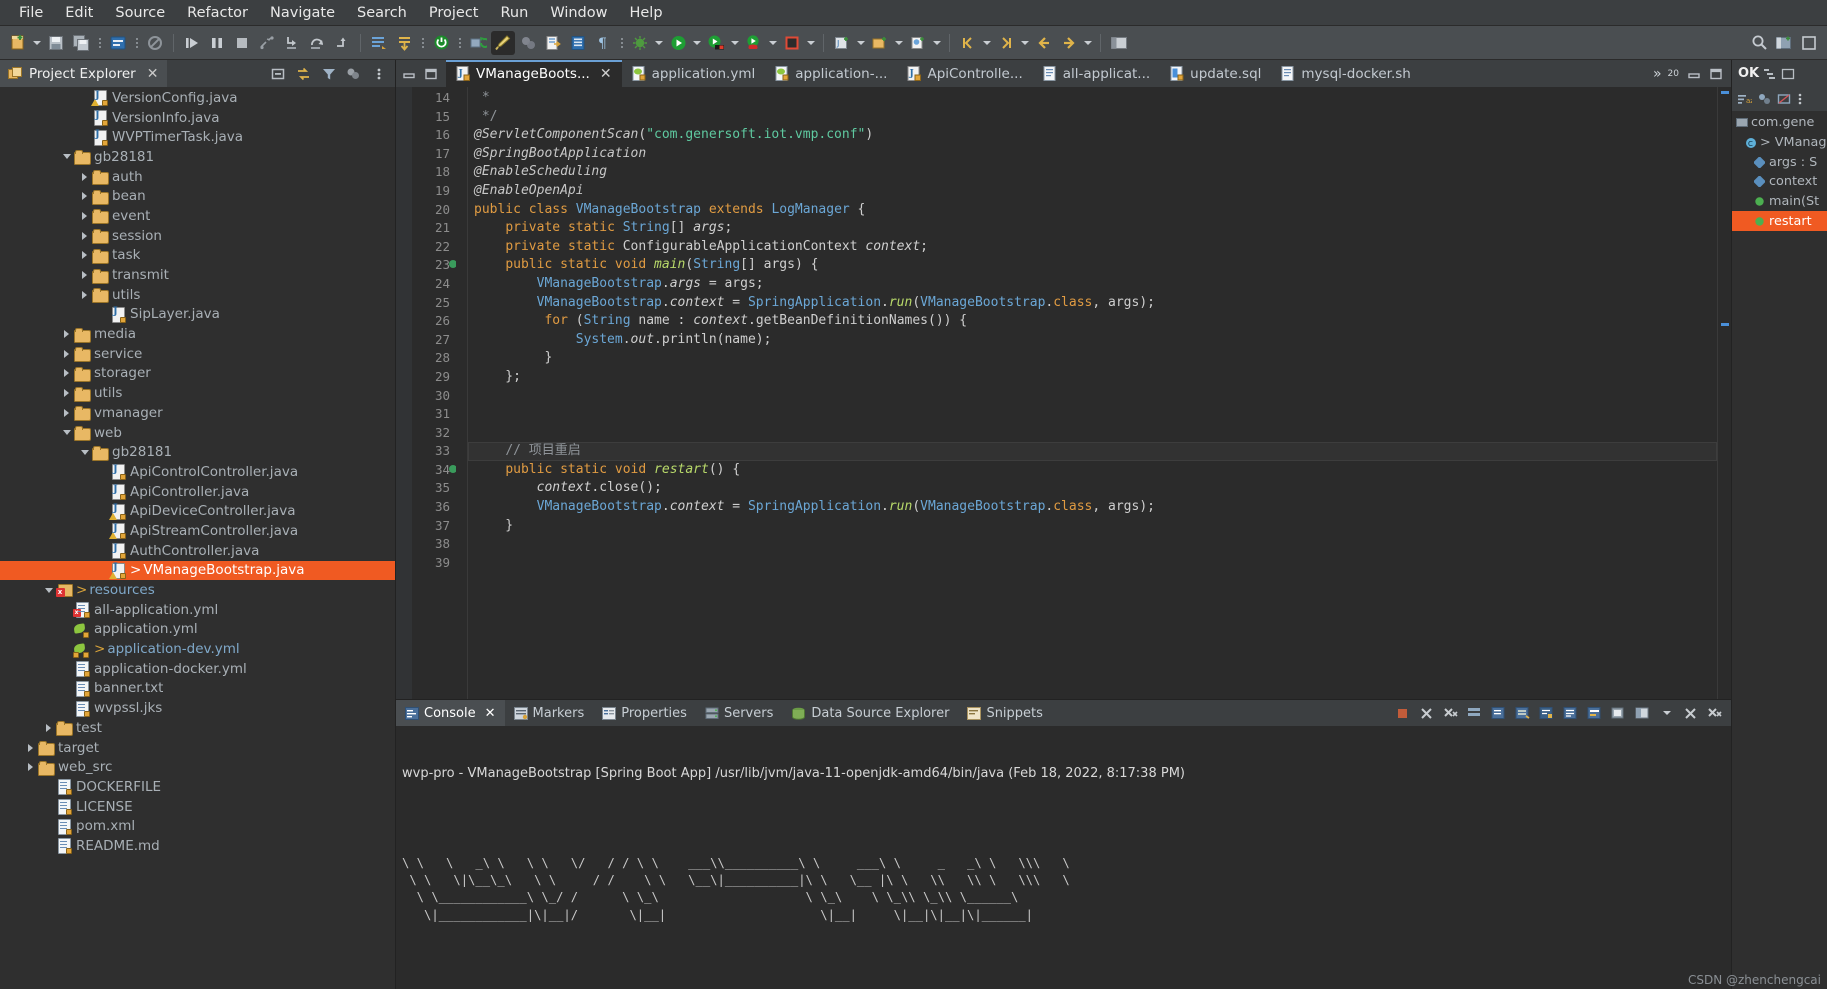  What do you see at coordinates (454, 13) in the screenshot?
I see `menu-project: Project` at bounding box center [454, 13].